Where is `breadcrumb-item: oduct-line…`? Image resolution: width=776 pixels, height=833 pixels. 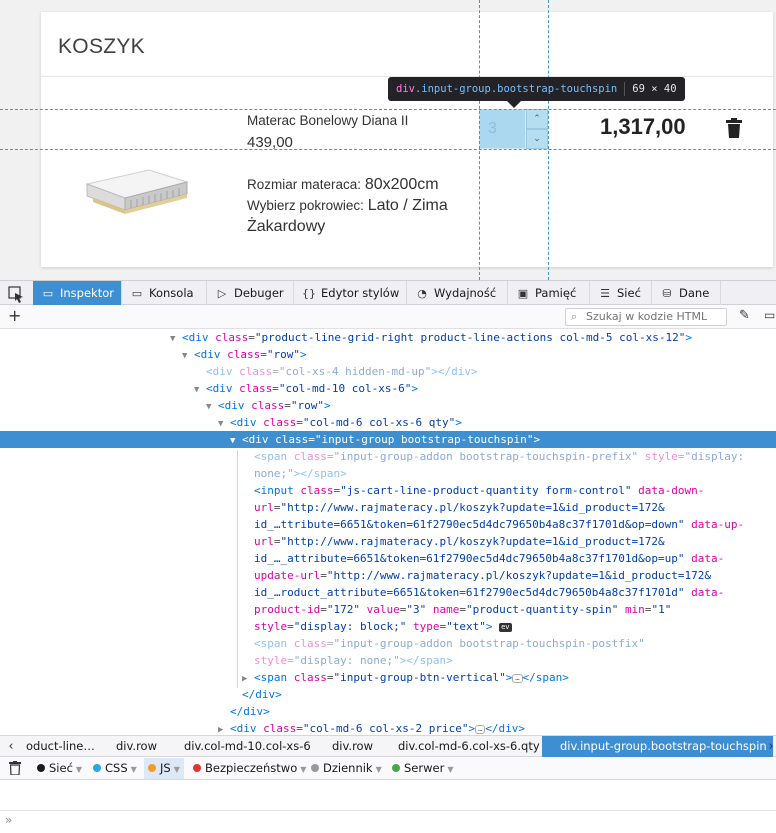
breadcrumb-item: oduct-line… is located at coordinates (60, 746).